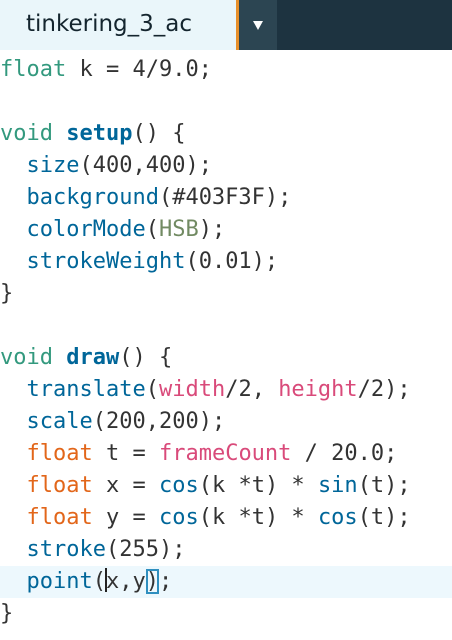  Describe the element at coordinates (93, 357) in the screenshot. I see `function-name-token: draw` at that location.